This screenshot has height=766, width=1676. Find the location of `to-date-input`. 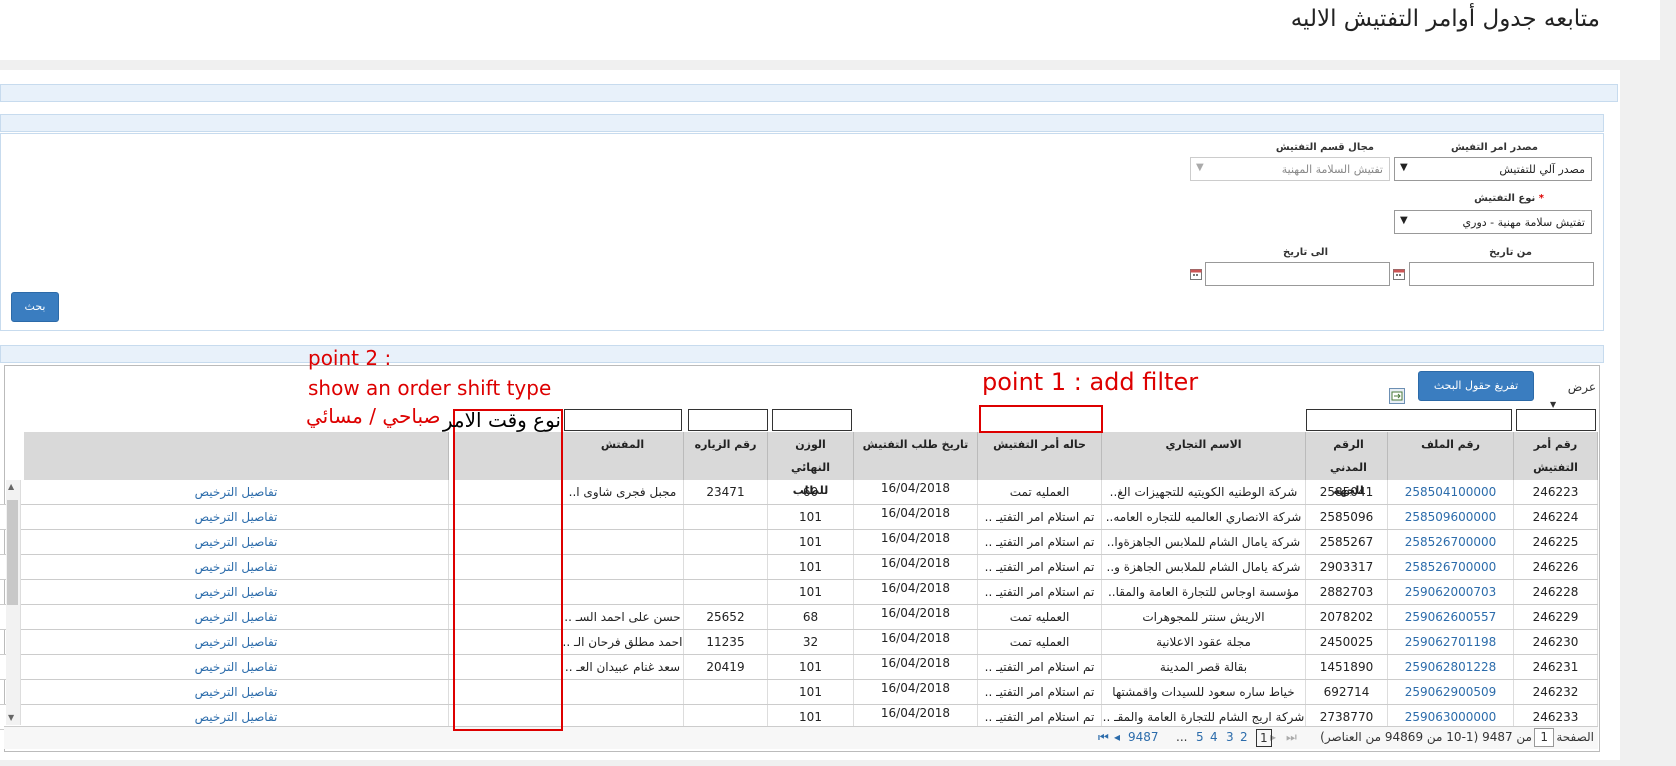

to-date-input is located at coordinates (1297, 274).